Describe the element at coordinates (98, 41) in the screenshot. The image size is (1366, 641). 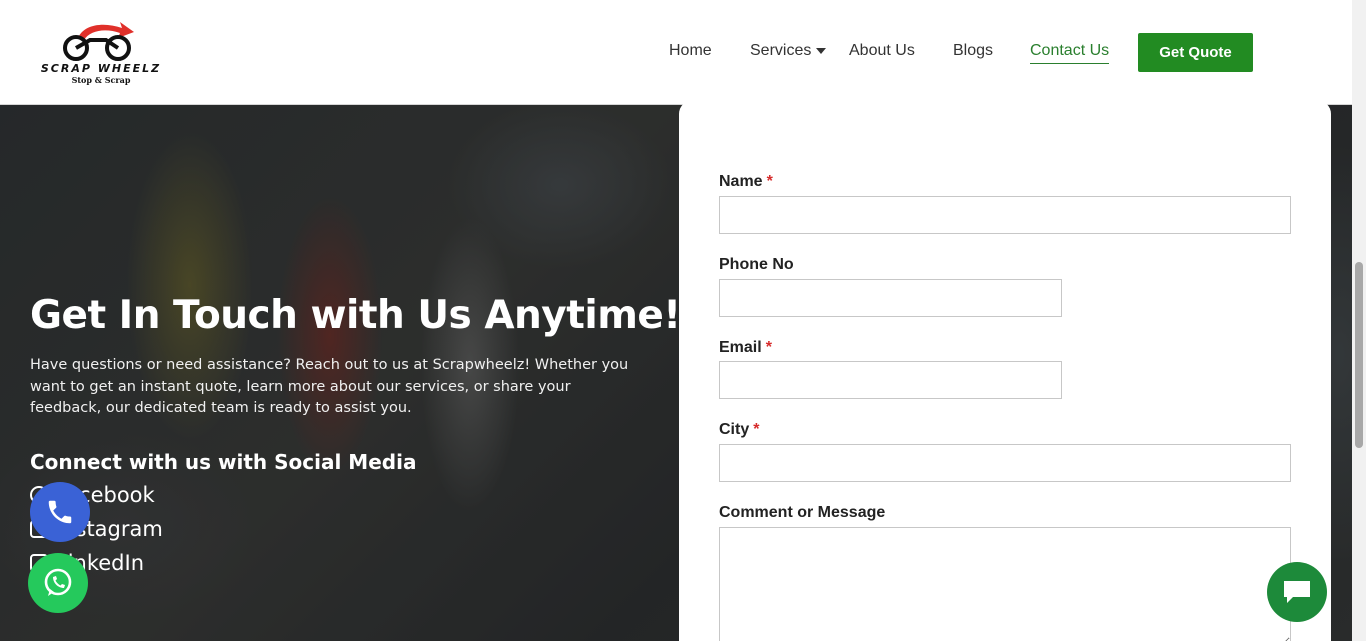
I see `motorbike-logo-icon` at that location.